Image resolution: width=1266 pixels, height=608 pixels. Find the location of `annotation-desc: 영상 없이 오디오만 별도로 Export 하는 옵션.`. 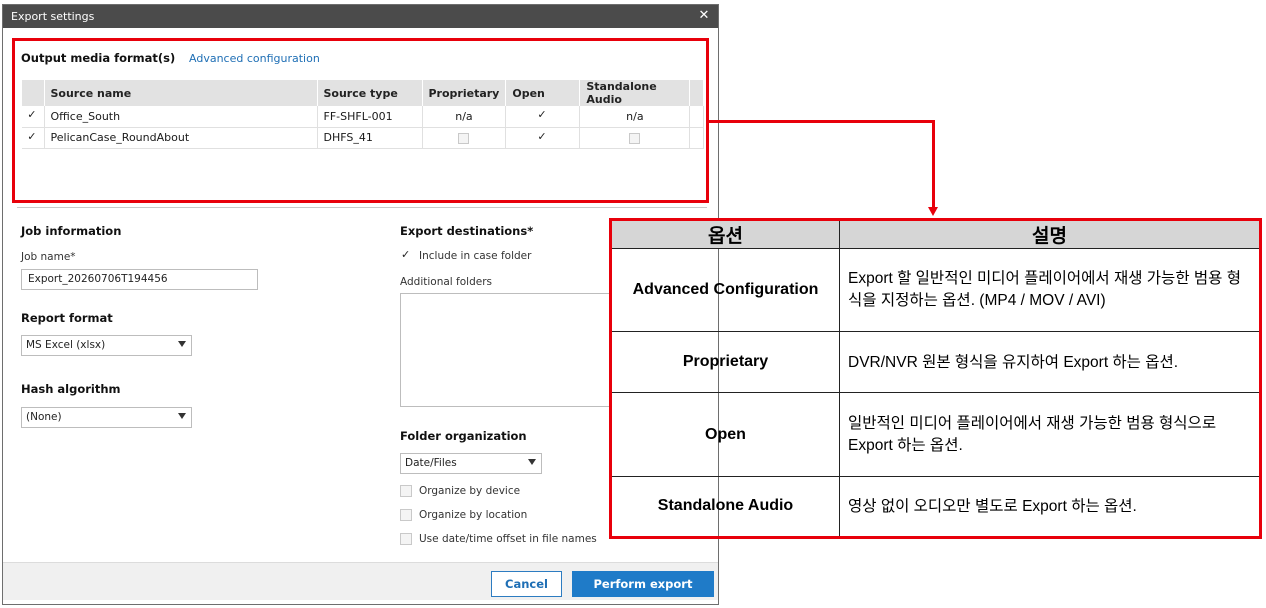

annotation-desc: 영상 없이 오디오만 별도로 Export 하는 옵션. is located at coordinates (1050, 507).